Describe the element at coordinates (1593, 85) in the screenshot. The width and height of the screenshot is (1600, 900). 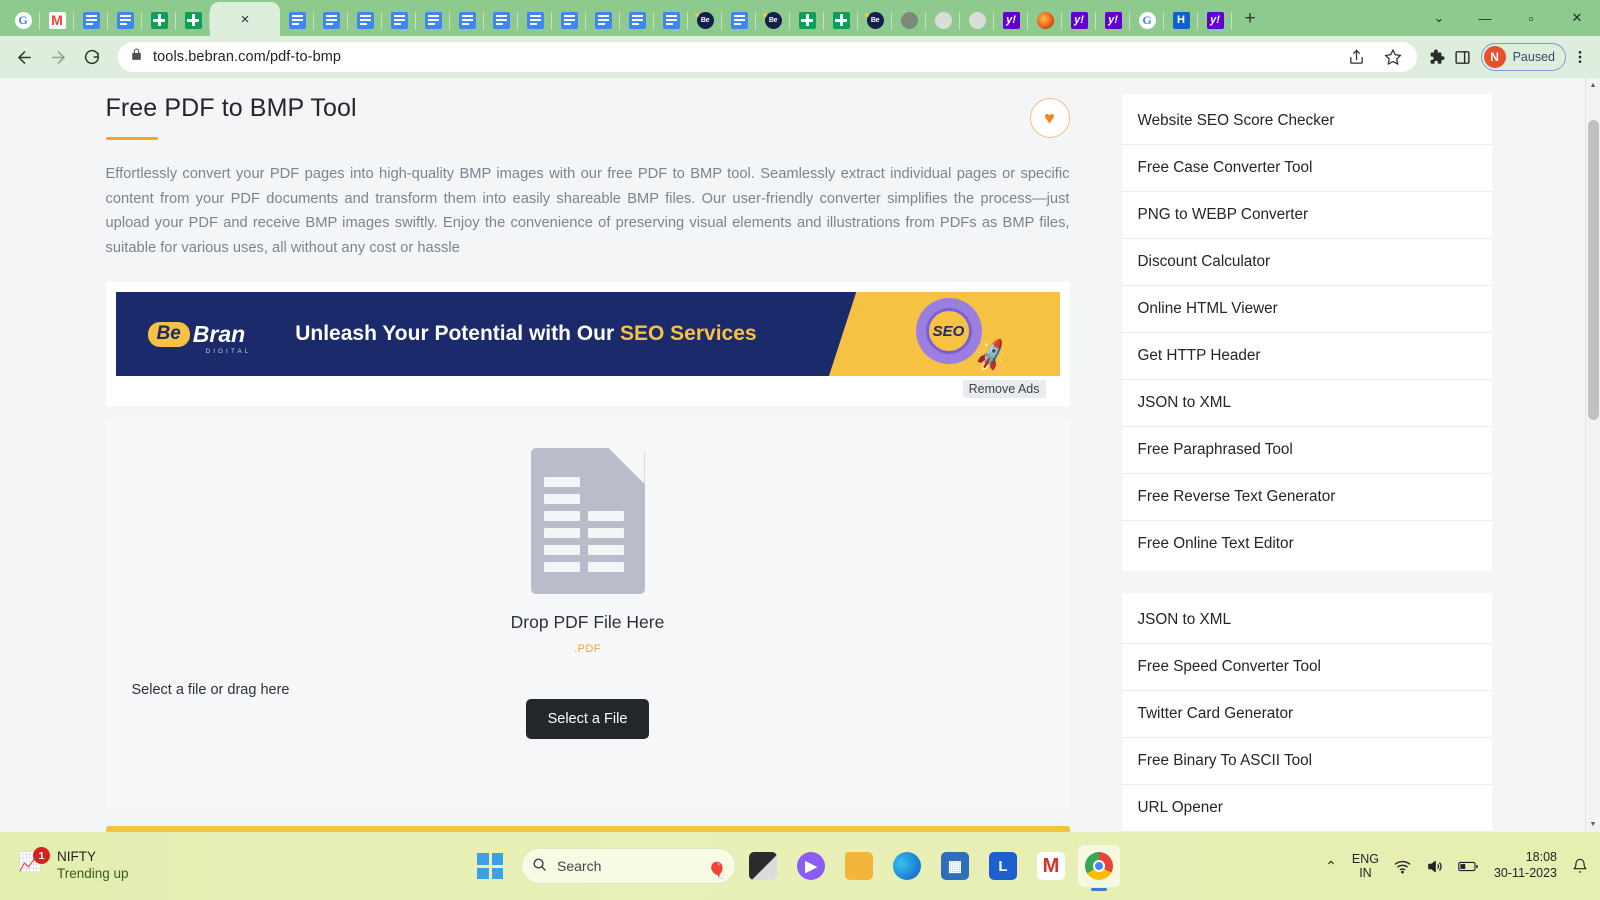
I see `scroll-up-arrow: ▲` at that location.